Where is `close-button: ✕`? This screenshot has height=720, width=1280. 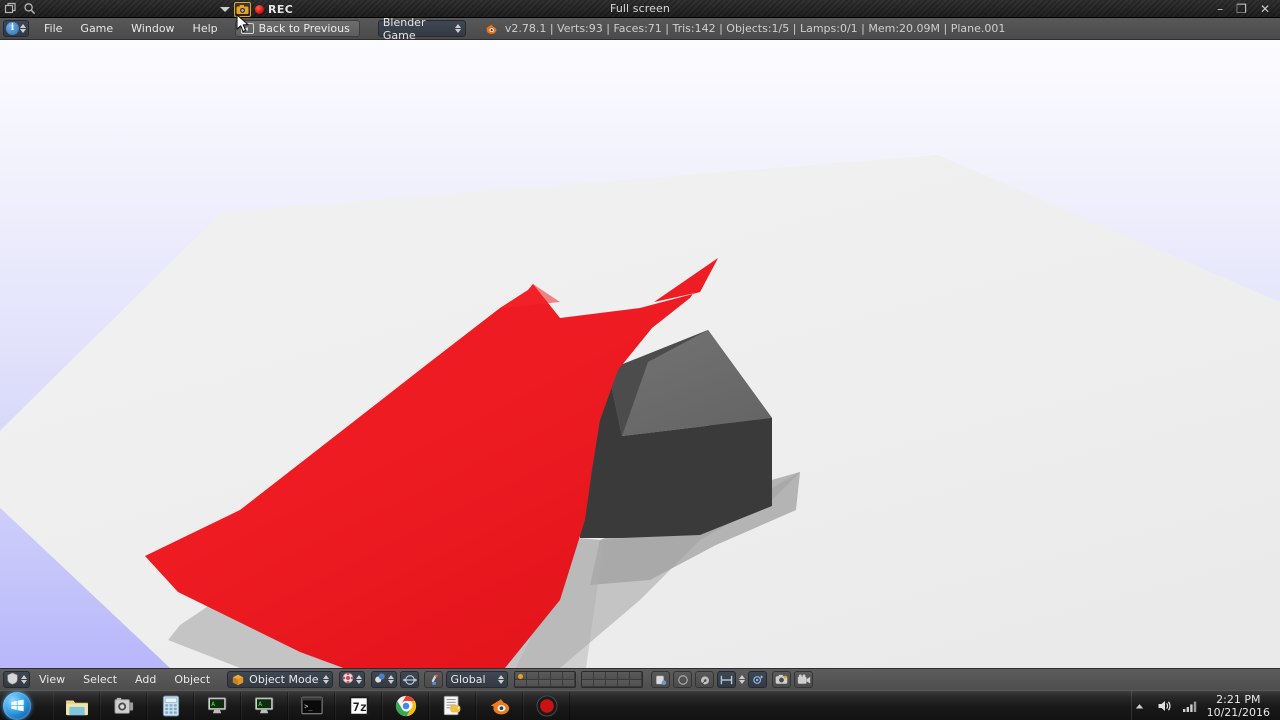
close-button: ✕ is located at coordinates (1265, 9).